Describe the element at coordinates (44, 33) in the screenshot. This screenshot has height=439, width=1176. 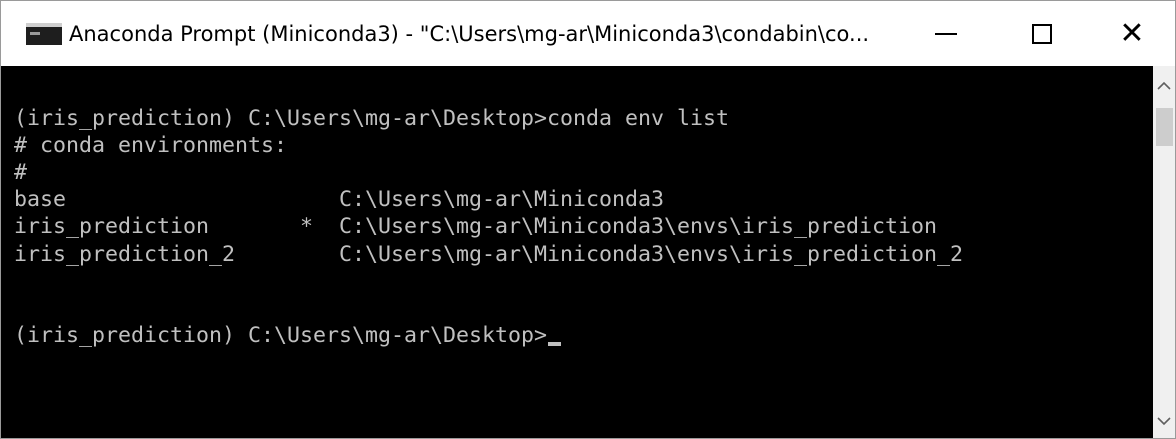
I see `console-app-icon` at that location.